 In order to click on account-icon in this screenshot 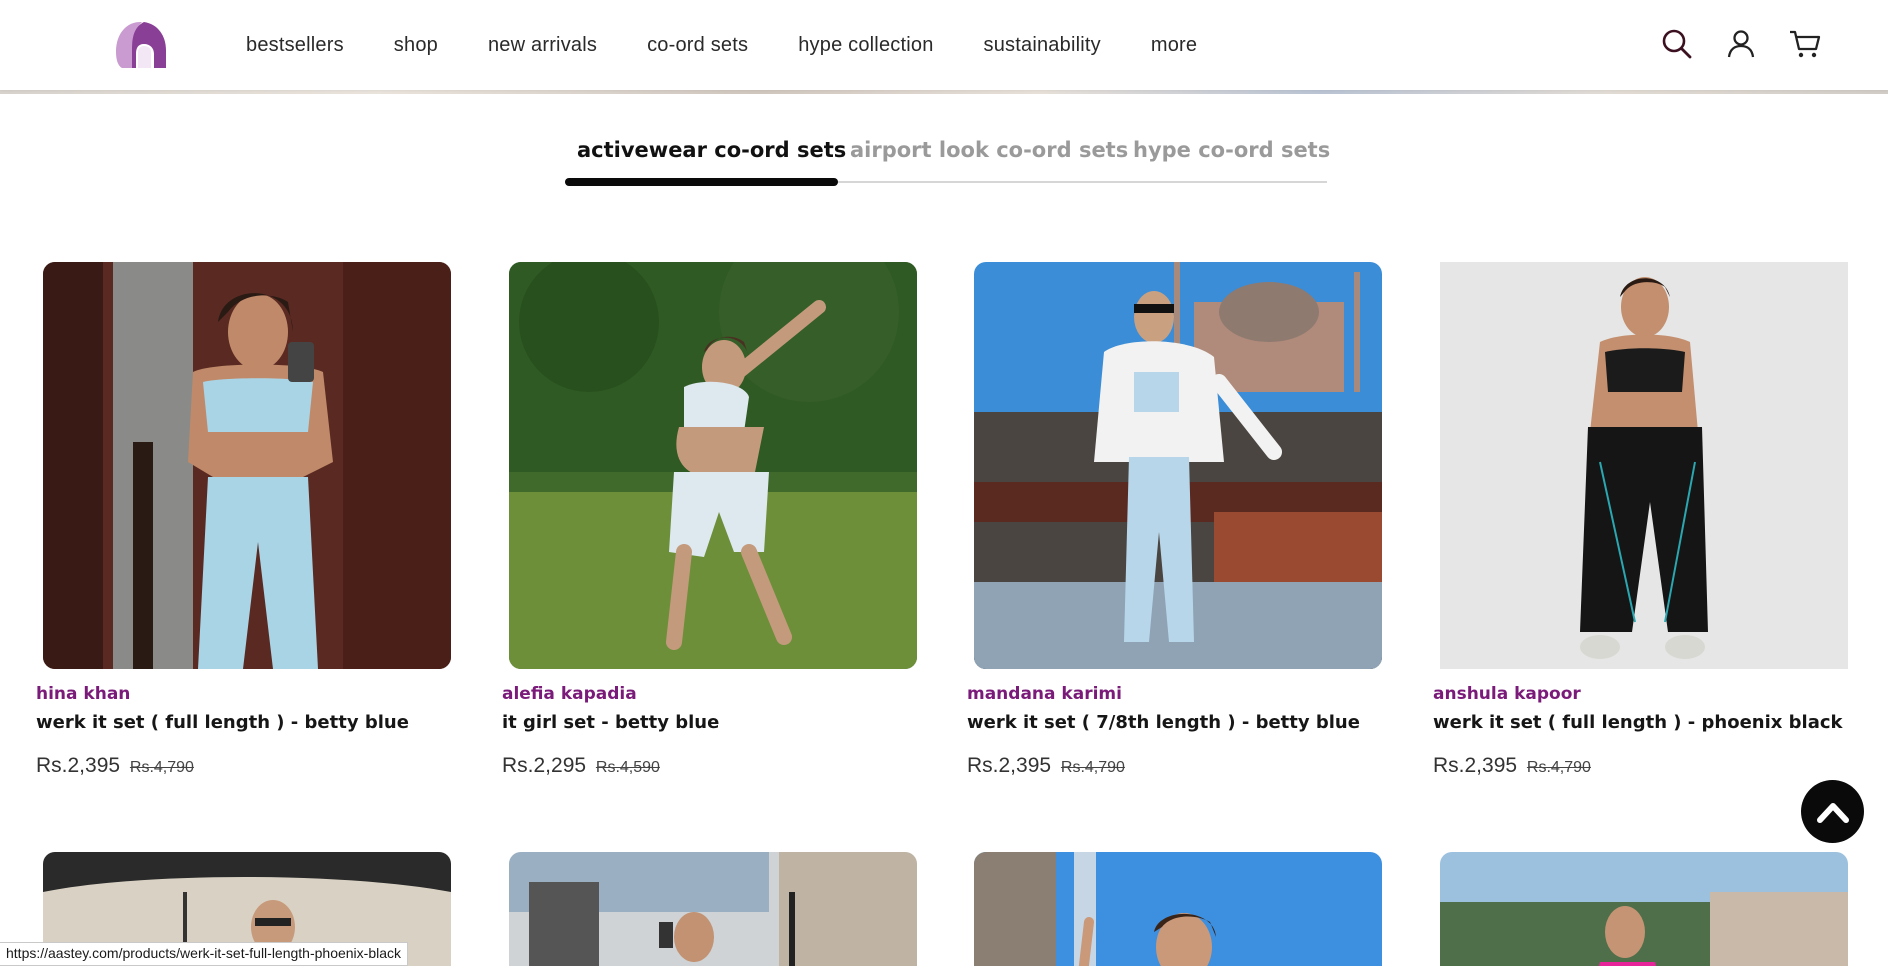, I will do `click(1741, 44)`.